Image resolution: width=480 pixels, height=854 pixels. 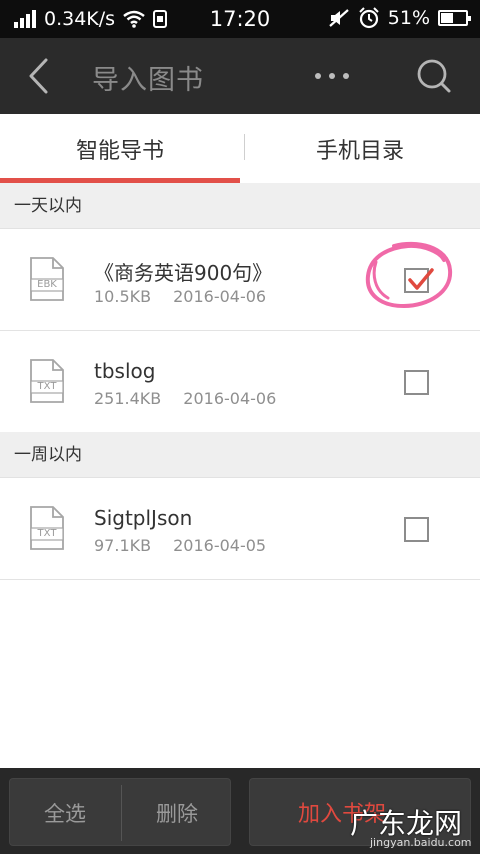 I want to click on bottom-action-bar: 全选 删除 加入书架, so click(x=240, y=811).